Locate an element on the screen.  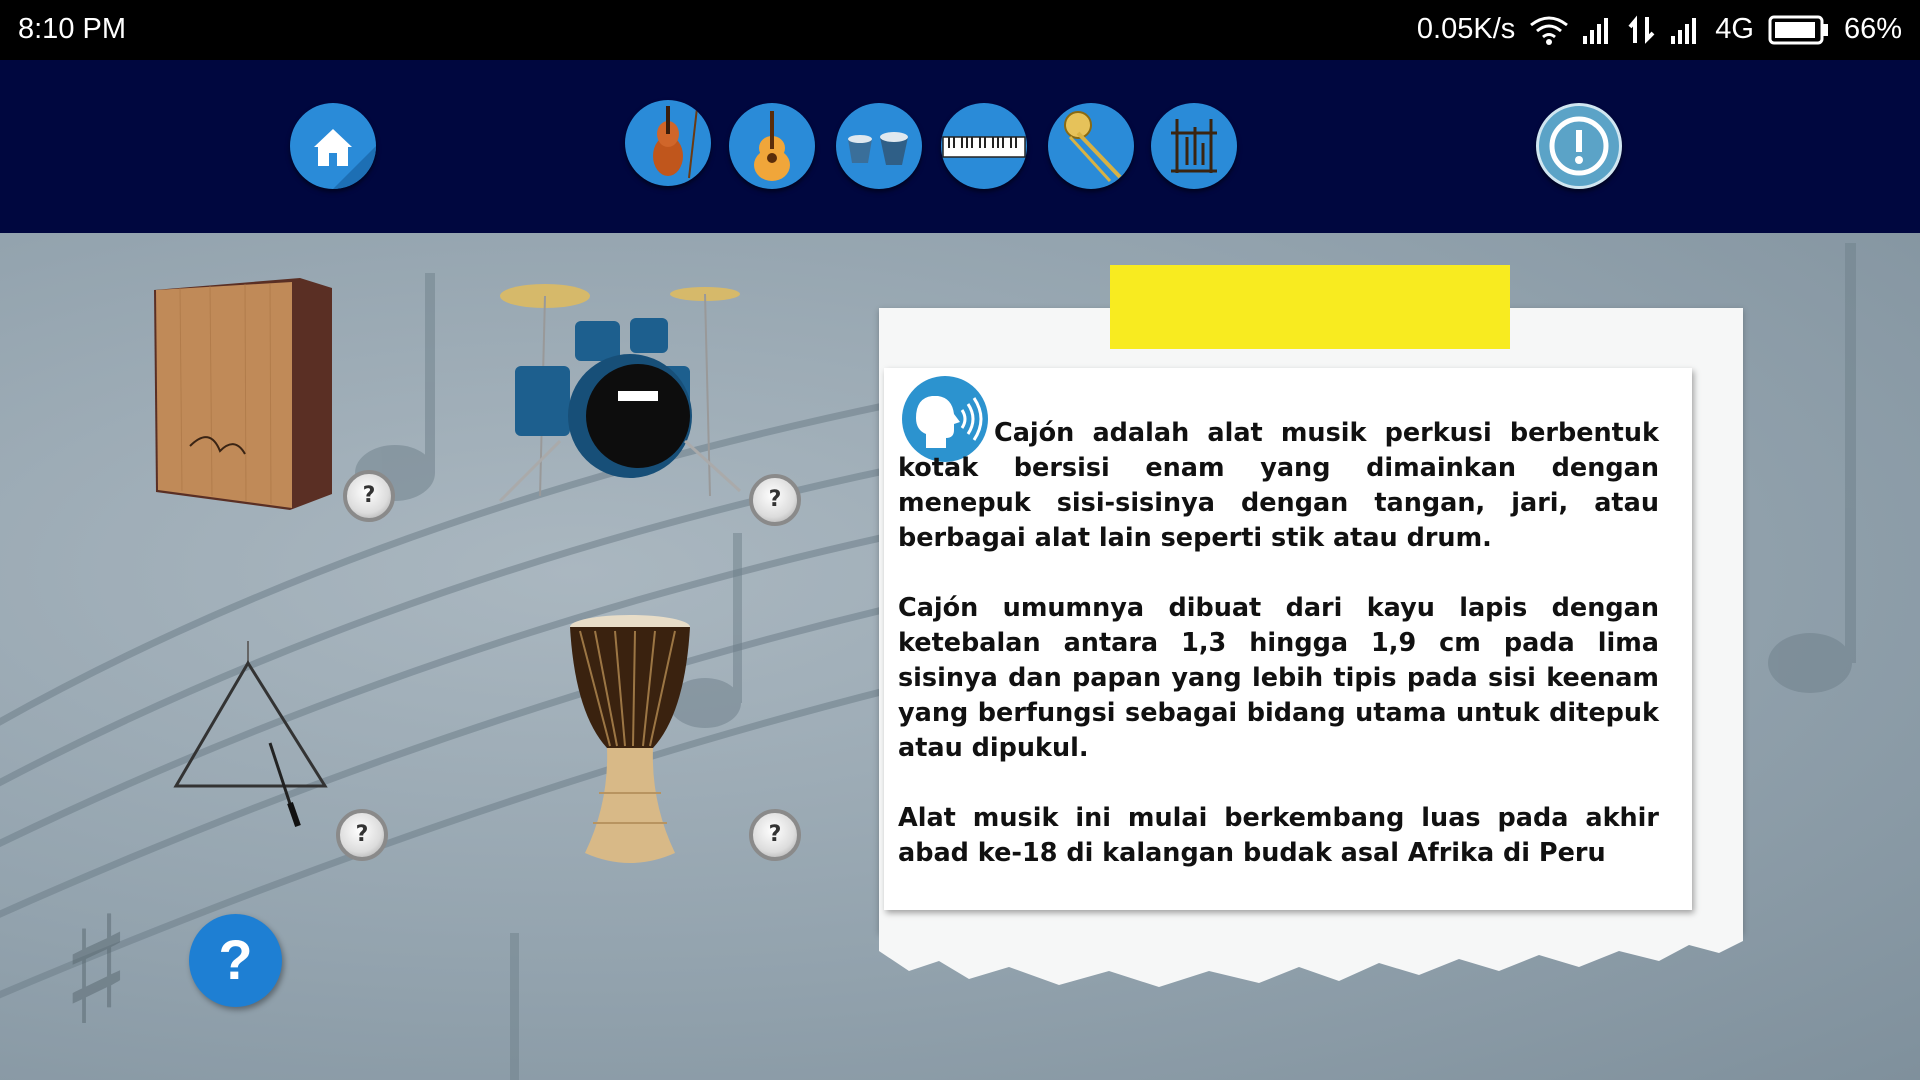
djembe-image is located at coordinates (630, 740).